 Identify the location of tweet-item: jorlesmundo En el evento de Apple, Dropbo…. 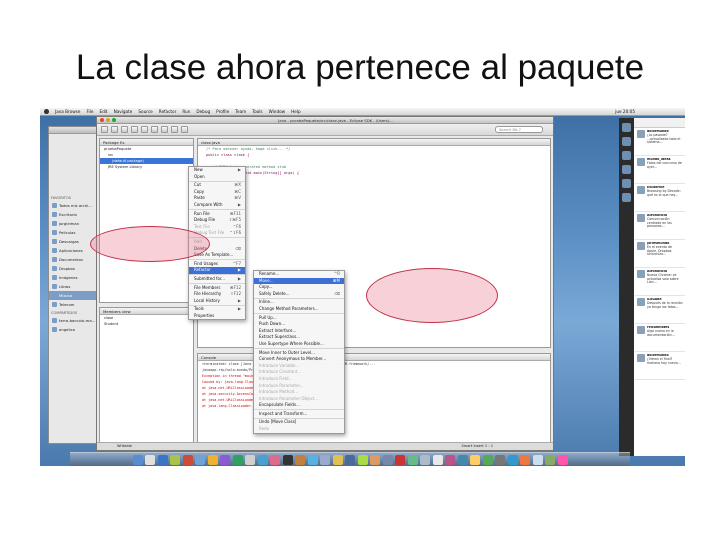
(660, 254).